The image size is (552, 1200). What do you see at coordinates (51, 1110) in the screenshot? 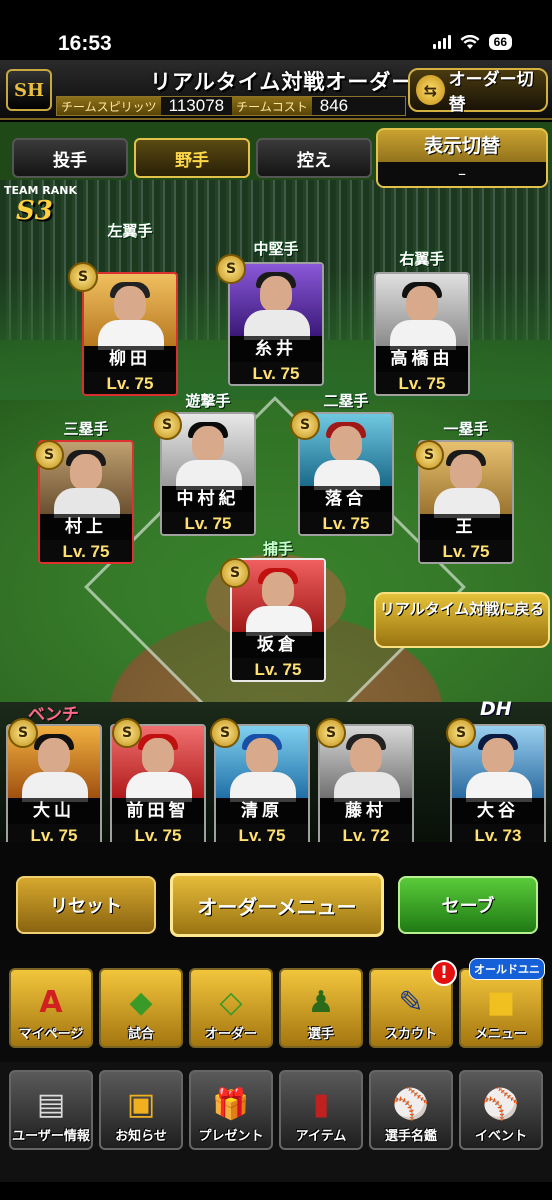
I see `nav-user-info: ▤ ユーザー情報` at bounding box center [51, 1110].